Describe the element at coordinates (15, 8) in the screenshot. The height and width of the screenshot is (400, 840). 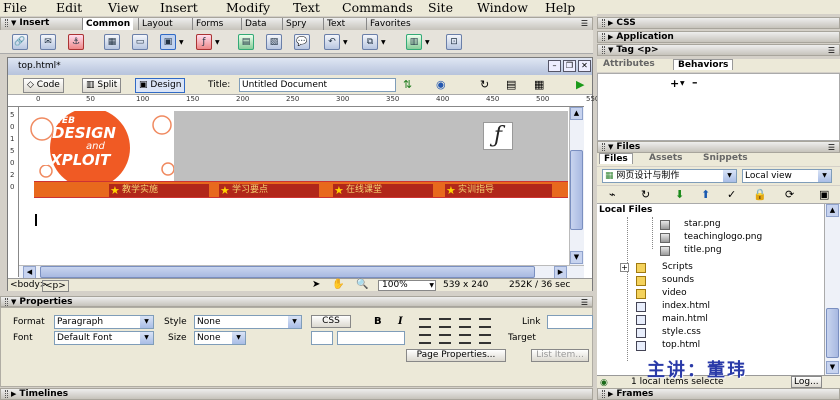
I see `menu-file: File` at that location.